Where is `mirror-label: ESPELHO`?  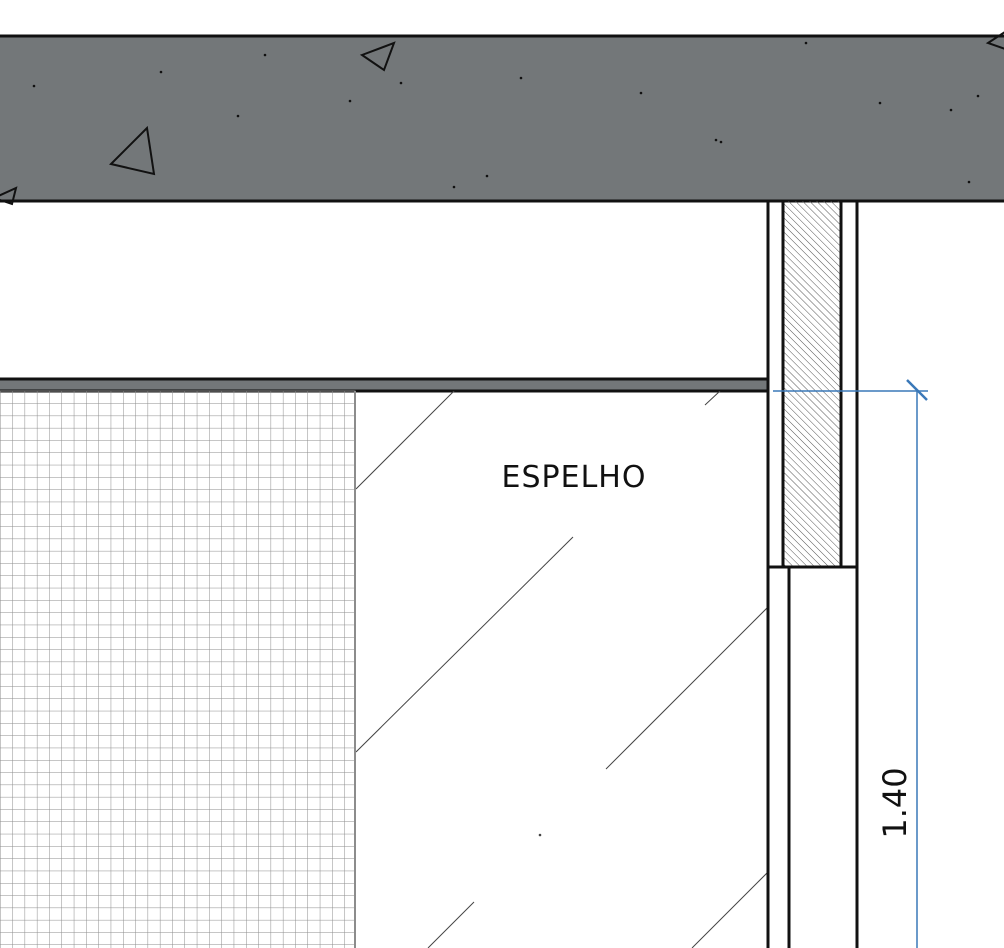 mirror-label: ESPELHO is located at coordinates (574, 477).